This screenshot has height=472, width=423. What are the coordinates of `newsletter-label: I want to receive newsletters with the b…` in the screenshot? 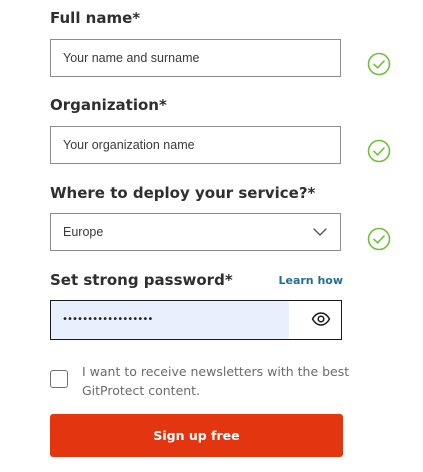 It's located at (216, 381).